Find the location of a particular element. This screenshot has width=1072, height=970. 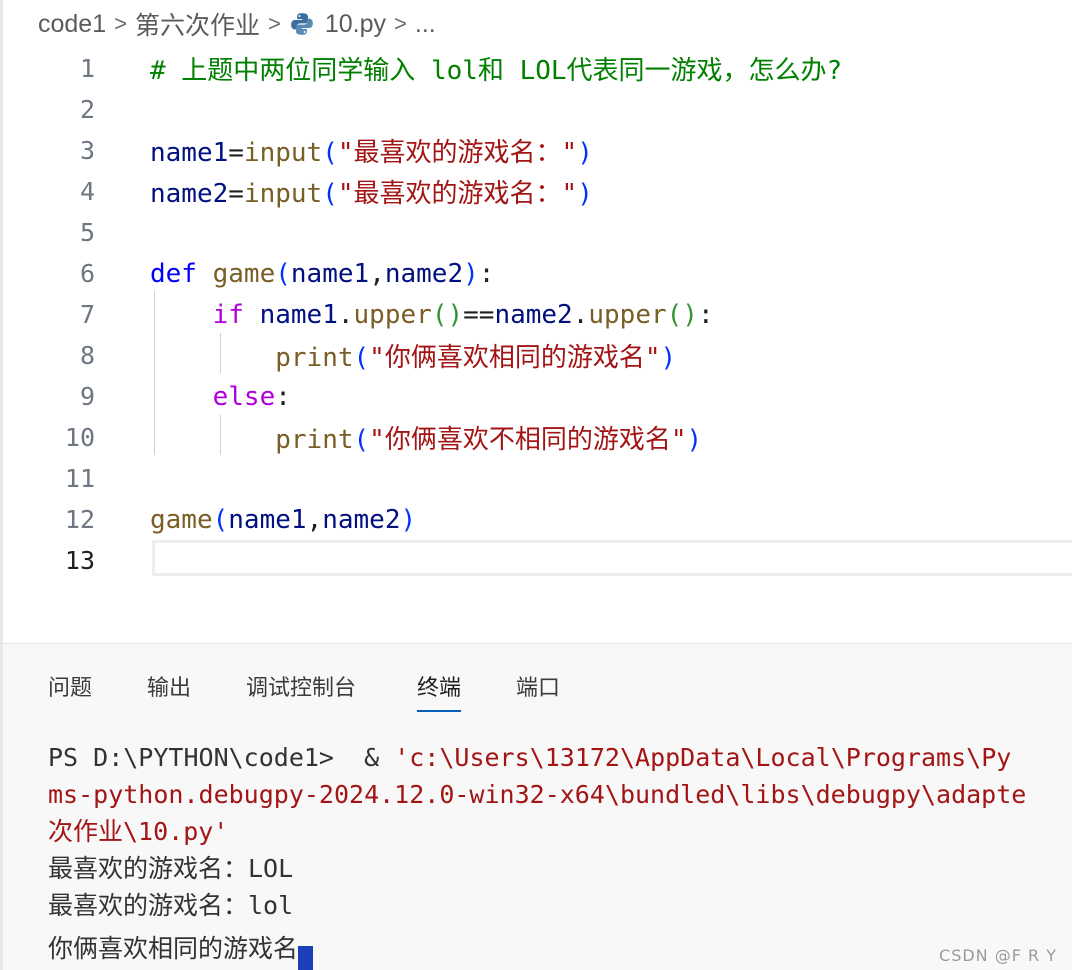

terminal-line: 最喜欢的游戏名：LOL is located at coordinates (171, 868).